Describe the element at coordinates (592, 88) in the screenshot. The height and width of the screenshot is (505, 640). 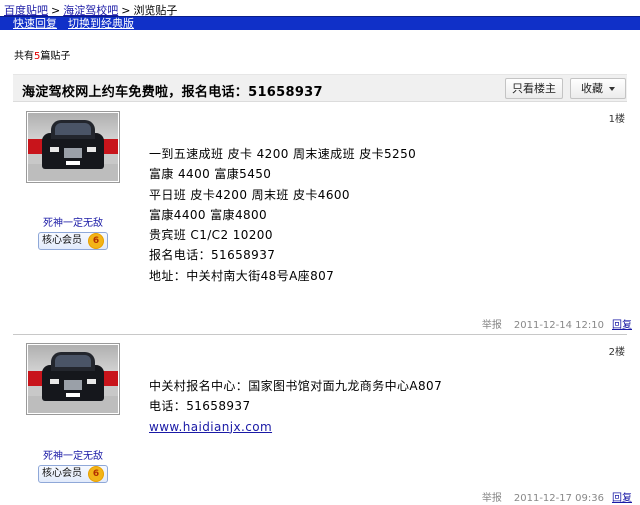
I see `favorite-label: 收藏` at that location.